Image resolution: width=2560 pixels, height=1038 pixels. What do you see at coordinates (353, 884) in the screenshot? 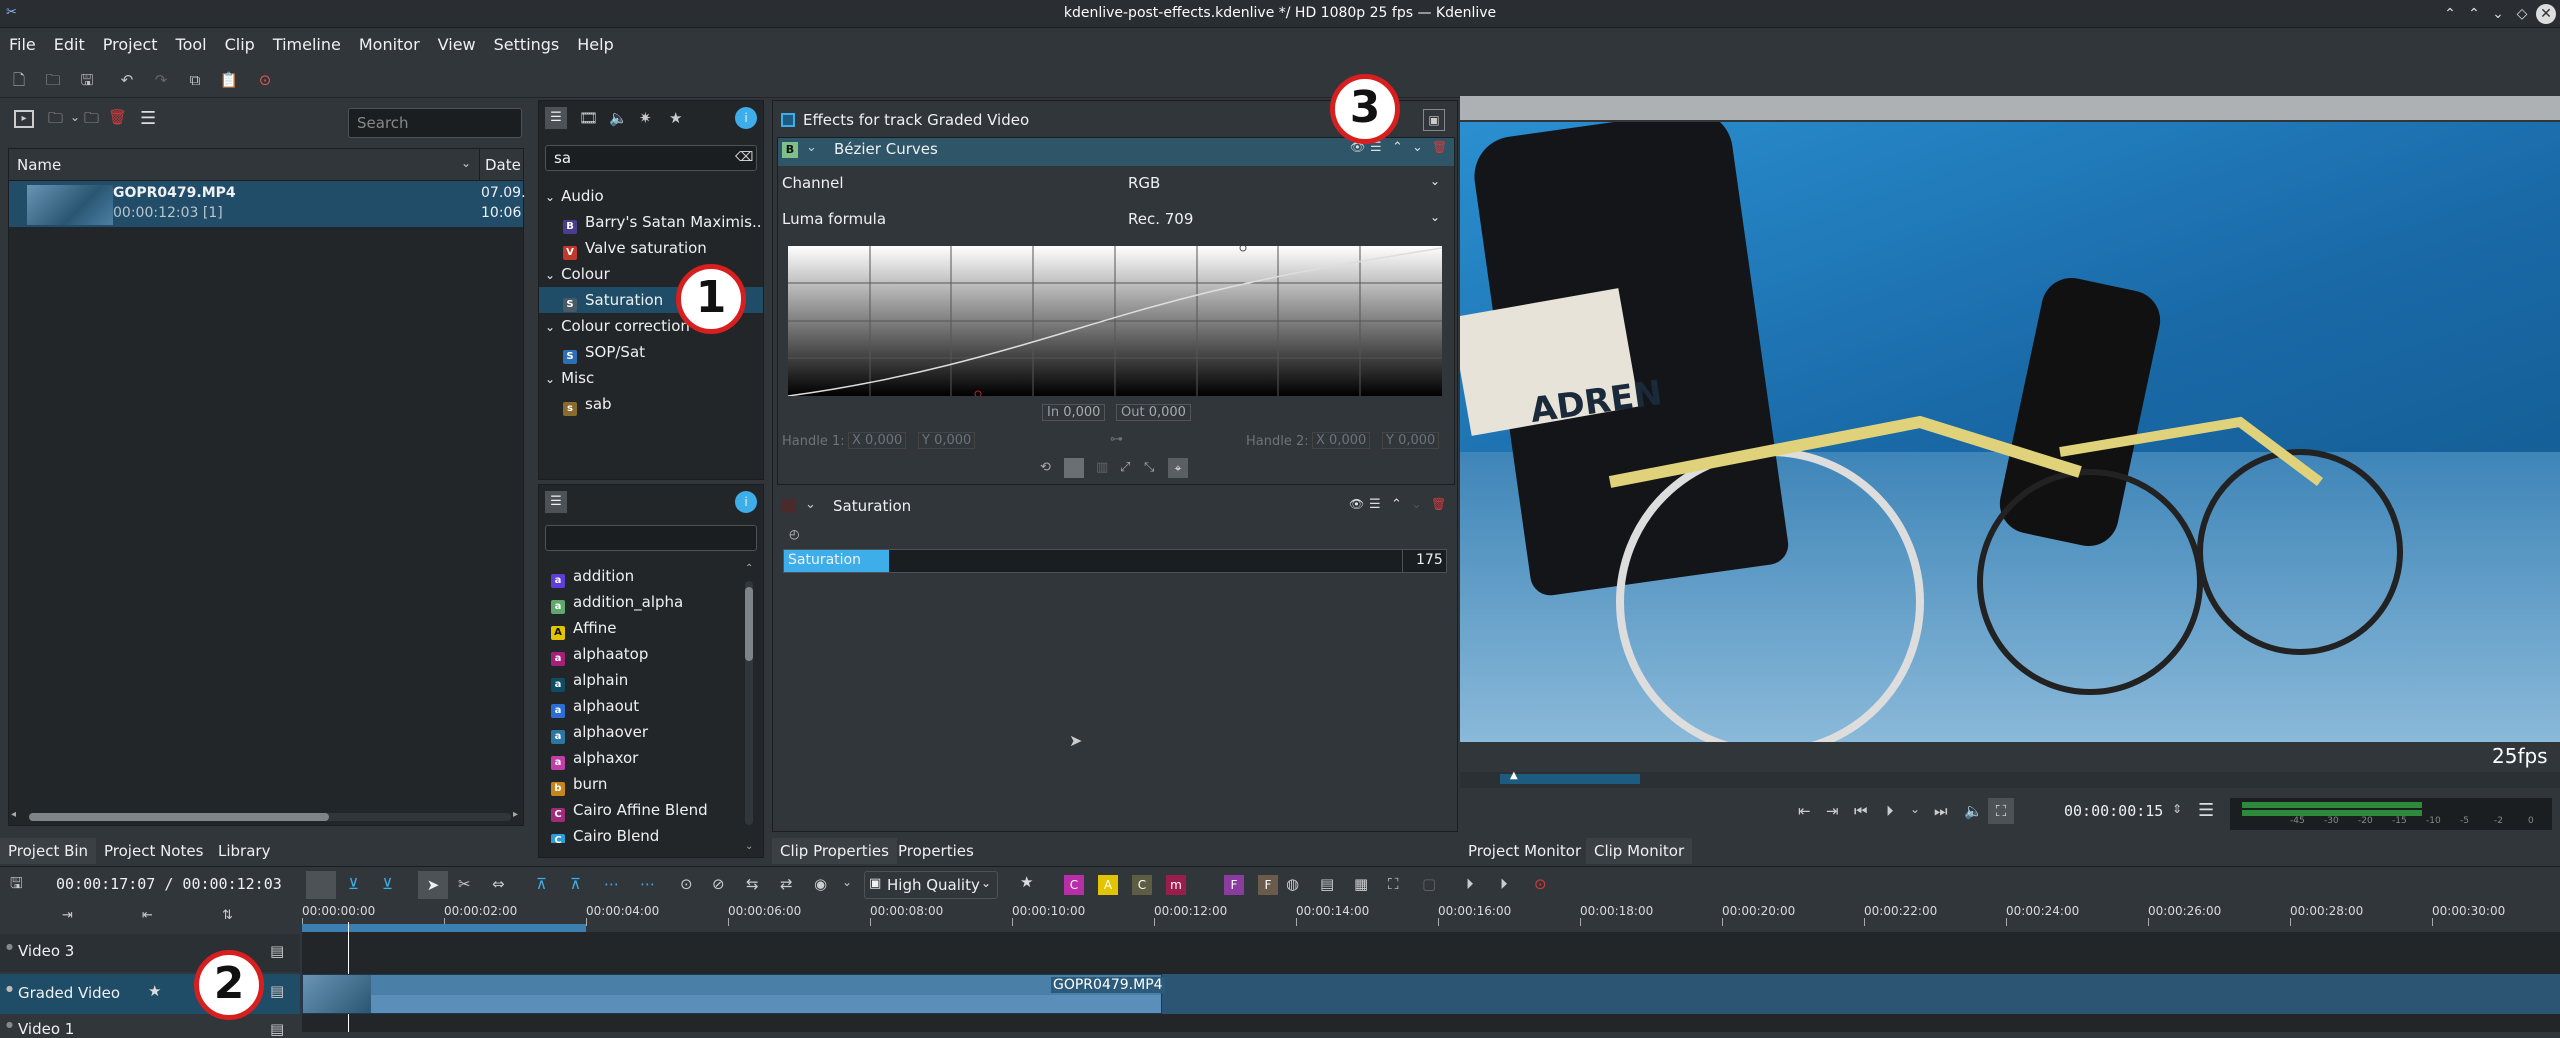
I see `overwrite-icon: ⊻` at bounding box center [353, 884].